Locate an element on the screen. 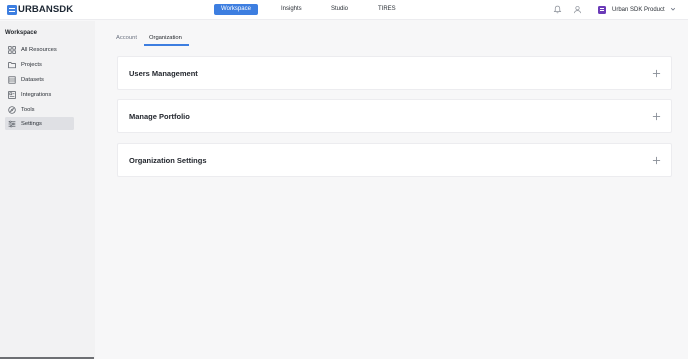 This screenshot has height=359, width=688. panel-users-management: Users Management is located at coordinates (394, 73).